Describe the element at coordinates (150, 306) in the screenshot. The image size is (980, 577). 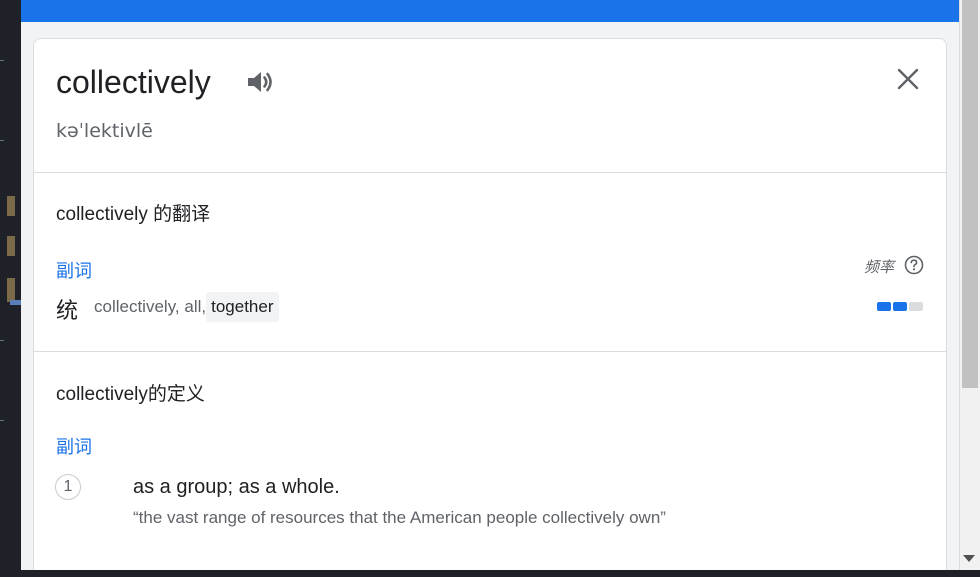
I see `synonym-text: collectively, all,` at that location.